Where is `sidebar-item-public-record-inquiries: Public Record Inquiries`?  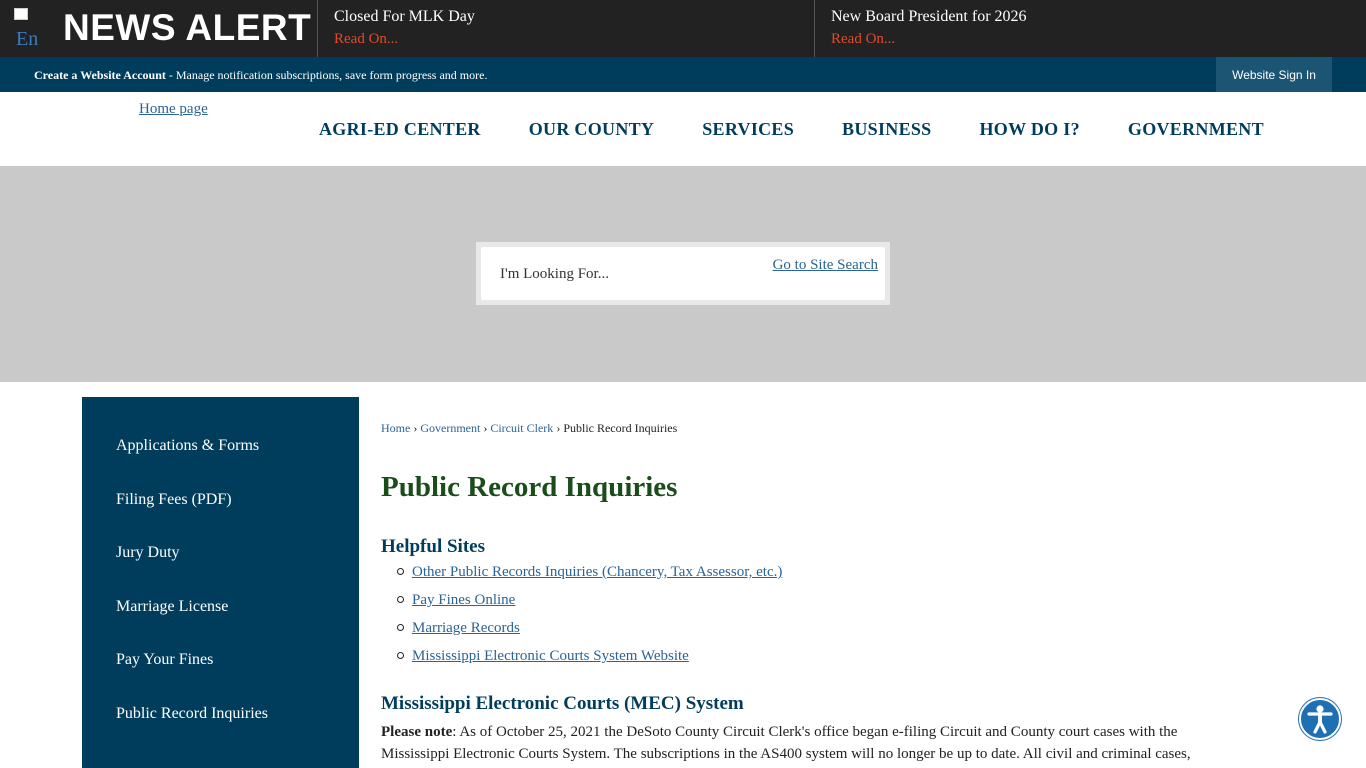 sidebar-item-public-record-inquiries: Public Record Inquiries is located at coordinates (220, 714).